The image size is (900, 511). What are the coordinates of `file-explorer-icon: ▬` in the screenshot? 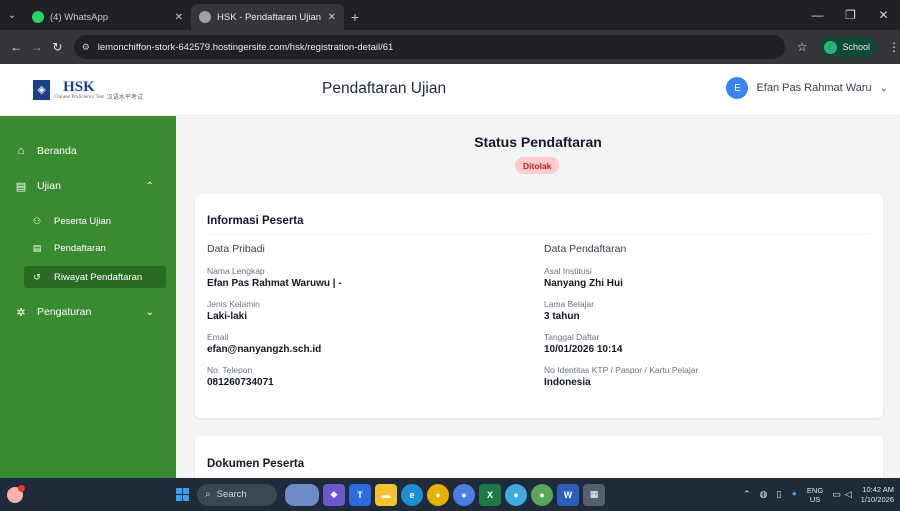 It's located at (386, 494).